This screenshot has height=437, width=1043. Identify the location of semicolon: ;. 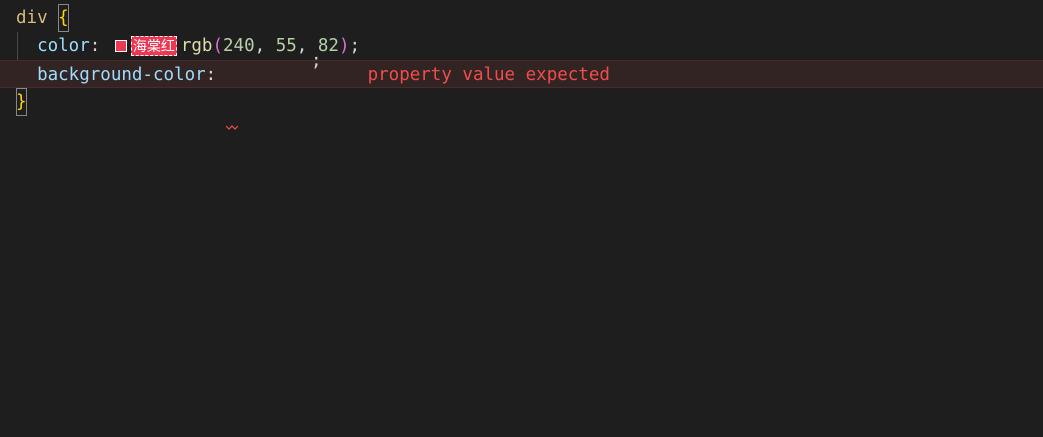
(355, 46).